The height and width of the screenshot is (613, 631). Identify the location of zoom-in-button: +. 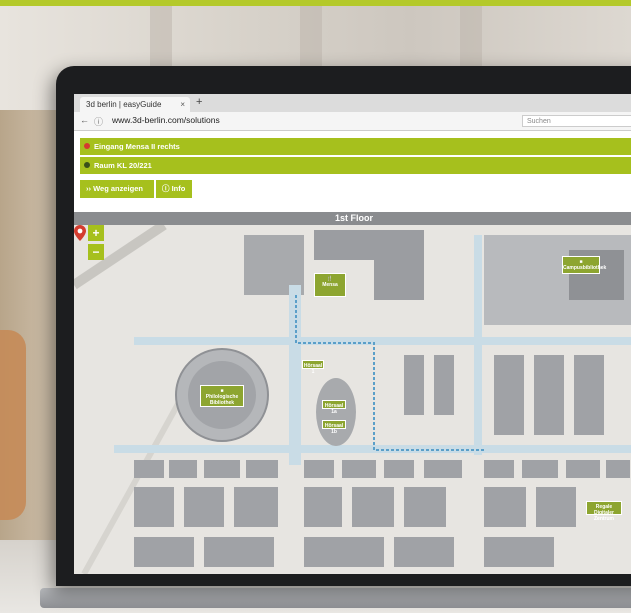
(96, 233).